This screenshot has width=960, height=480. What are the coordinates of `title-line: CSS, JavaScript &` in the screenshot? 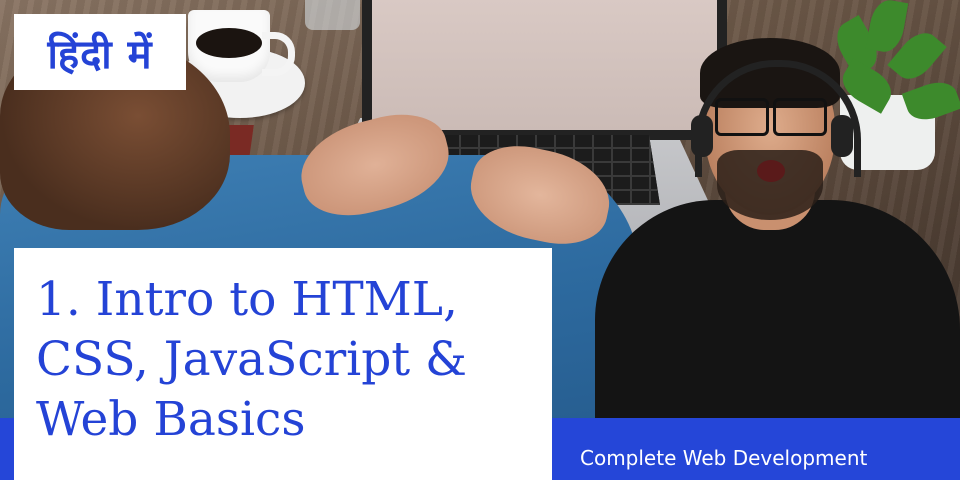 It's located at (251, 359).